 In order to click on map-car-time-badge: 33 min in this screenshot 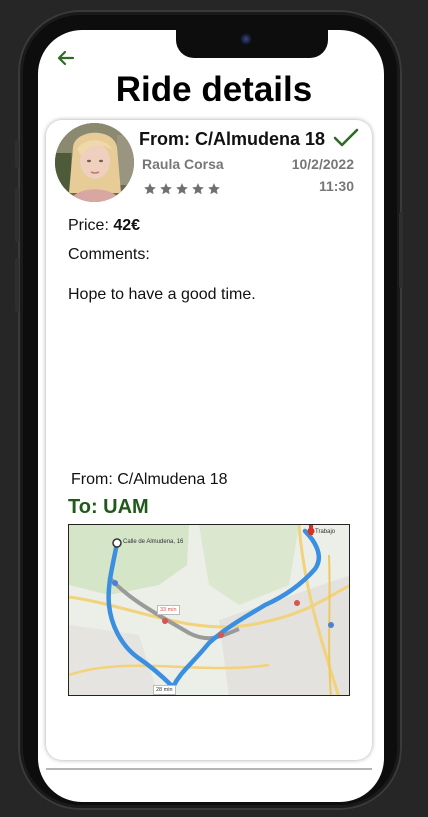, I will do `click(168, 610)`.